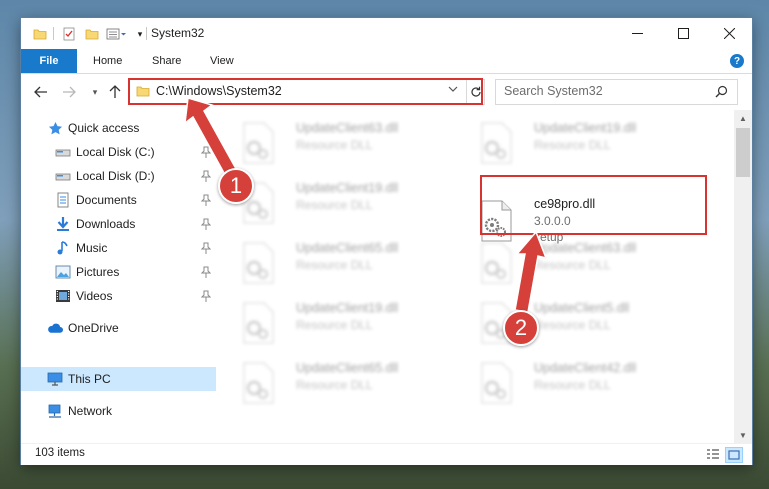 Image resolution: width=769 pixels, height=489 pixels. Describe the element at coordinates (63, 296) in the screenshot. I see `videos-icon` at that location.